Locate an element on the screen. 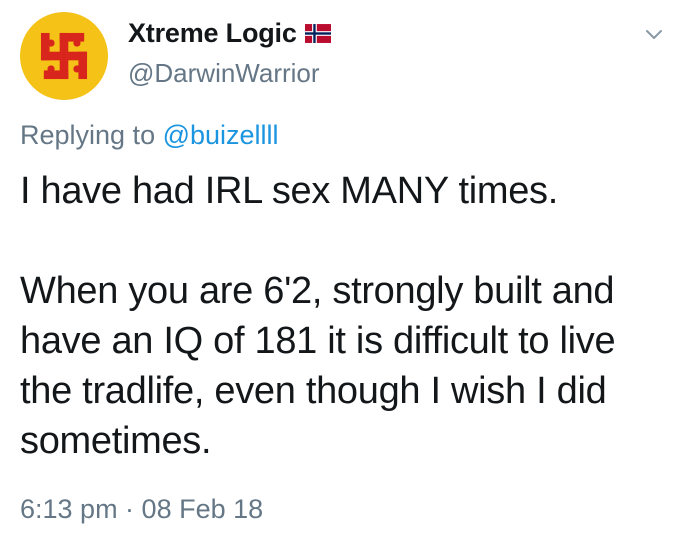  avatar is located at coordinates (64, 56).